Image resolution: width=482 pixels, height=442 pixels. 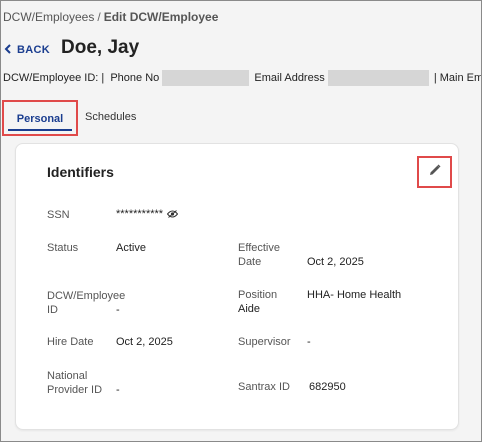 I want to click on tab-personal: Personal, so click(x=40, y=118).